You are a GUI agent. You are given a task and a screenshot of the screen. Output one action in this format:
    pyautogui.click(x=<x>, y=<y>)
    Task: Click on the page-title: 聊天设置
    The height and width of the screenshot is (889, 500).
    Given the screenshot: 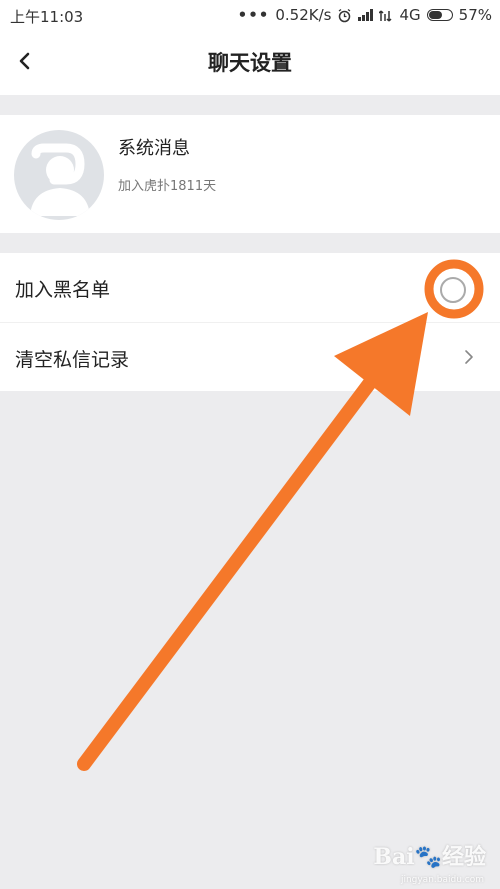 What is the action you would take?
    pyautogui.click(x=250, y=63)
    